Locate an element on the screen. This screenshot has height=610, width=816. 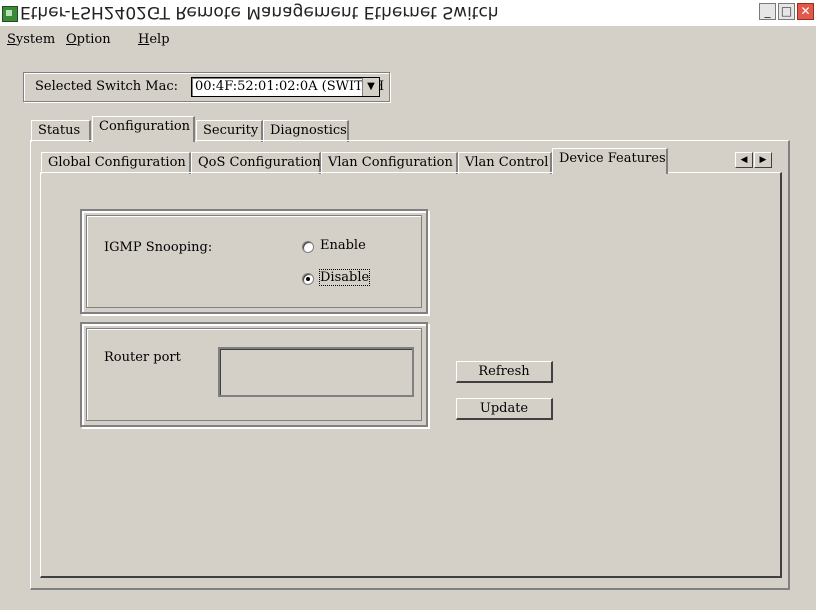
tab-global-configuration: Global Configuration is located at coordinates (116, 163).